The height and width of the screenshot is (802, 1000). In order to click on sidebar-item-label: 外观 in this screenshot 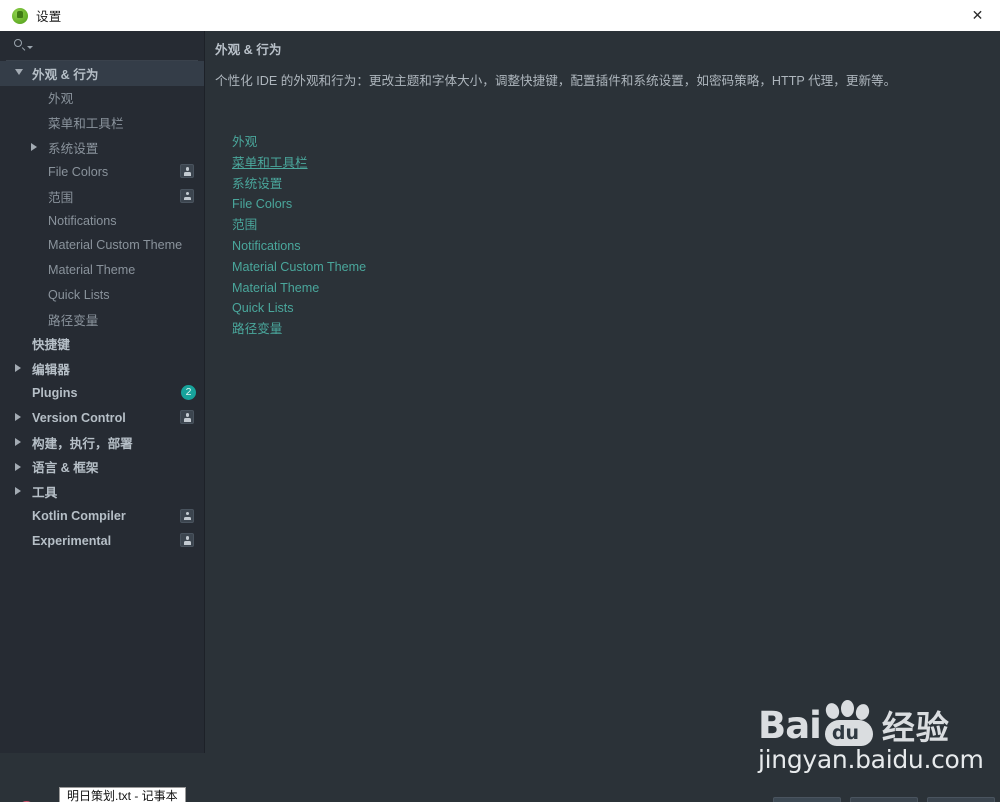, I will do `click(61, 99)`.